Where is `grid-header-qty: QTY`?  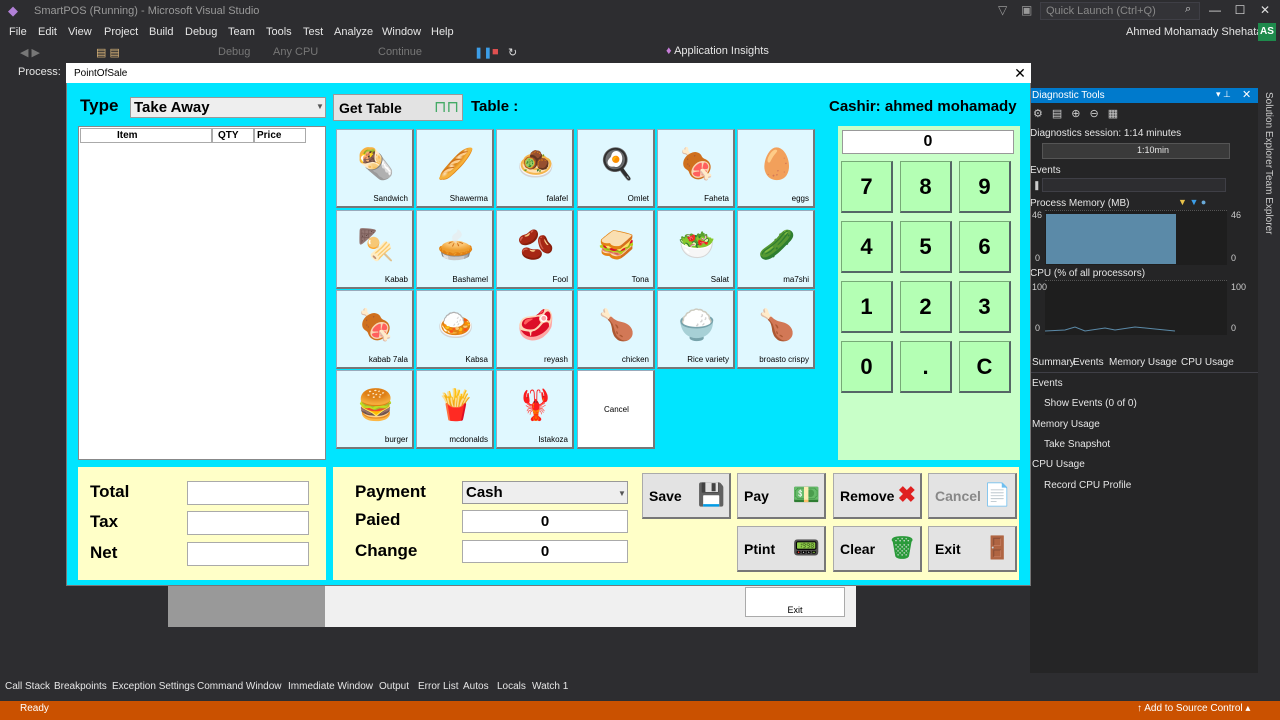 grid-header-qty: QTY is located at coordinates (233, 135).